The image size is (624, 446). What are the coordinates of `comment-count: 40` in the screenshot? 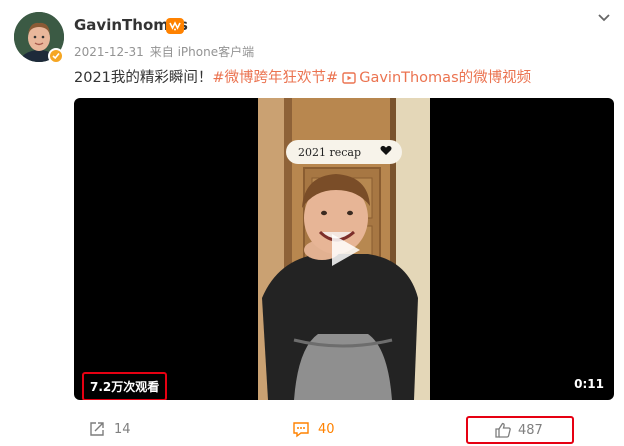 It's located at (326, 429).